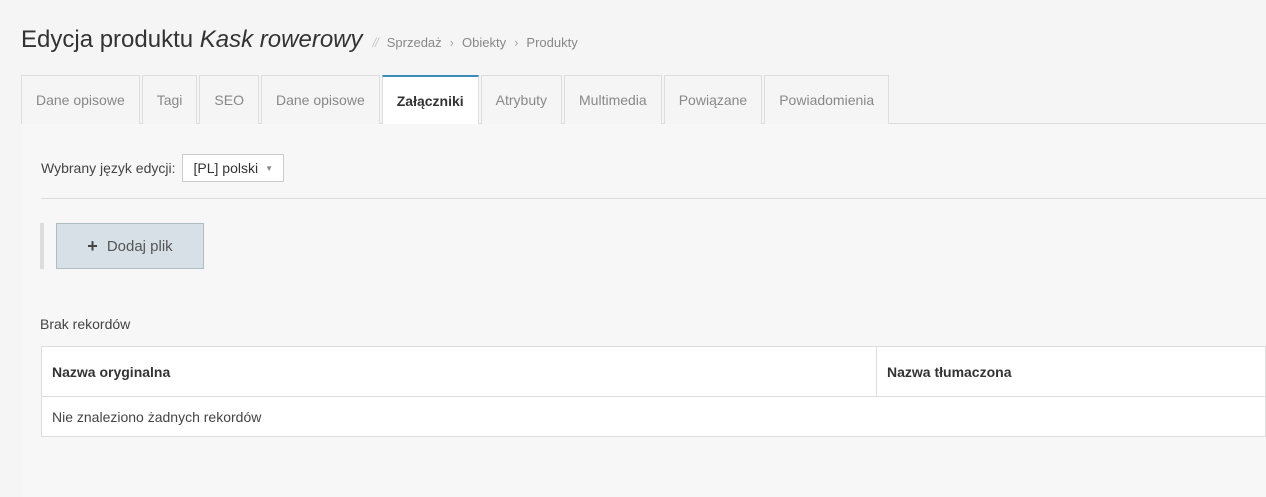  What do you see at coordinates (108, 168) in the screenshot?
I see `language-label: Wybrany język edycji:` at bounding box center [108, 168].